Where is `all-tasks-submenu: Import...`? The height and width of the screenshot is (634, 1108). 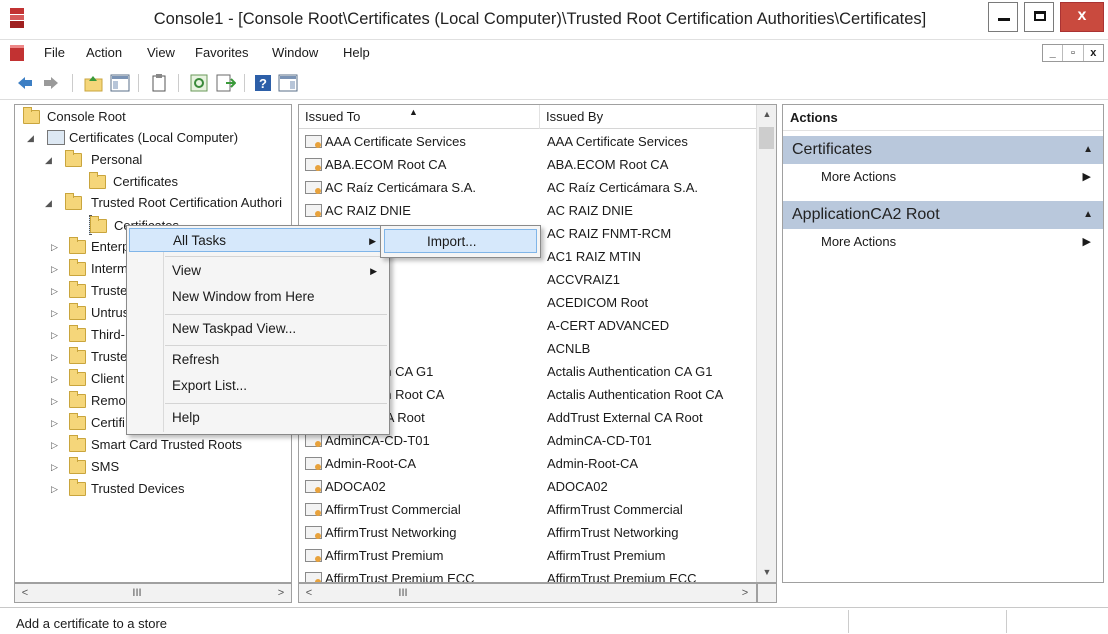 all-tasks-submenu: Import... is located at coordinates (460, 241).